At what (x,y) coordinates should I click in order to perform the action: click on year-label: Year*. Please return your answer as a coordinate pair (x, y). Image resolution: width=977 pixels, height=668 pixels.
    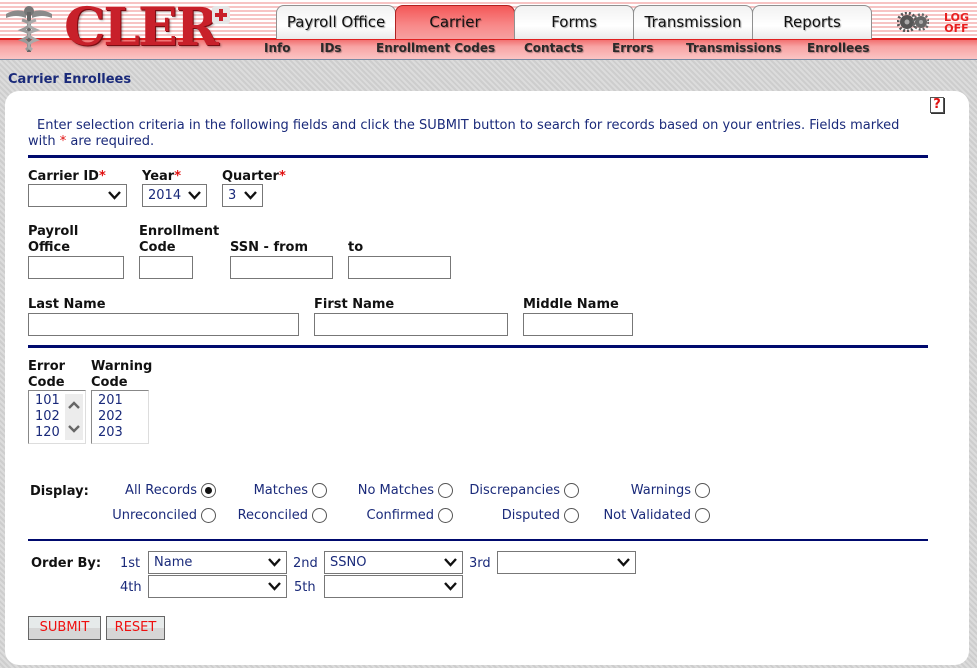
    Looking at the image, I should click on (162, 176).